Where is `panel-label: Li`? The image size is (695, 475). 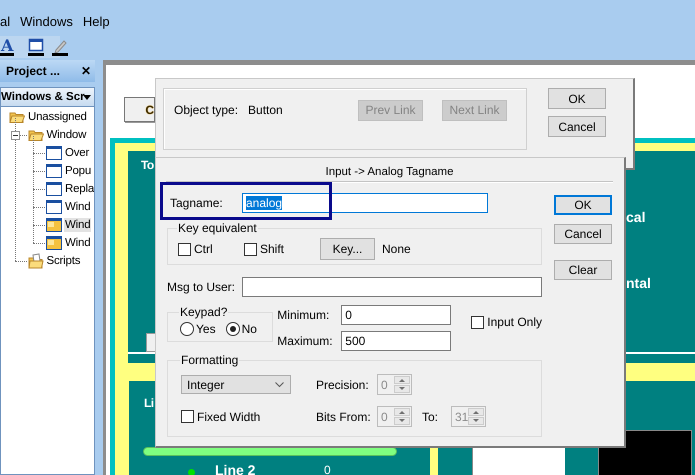 panel-label: Li is located at coordinates (149, 403).